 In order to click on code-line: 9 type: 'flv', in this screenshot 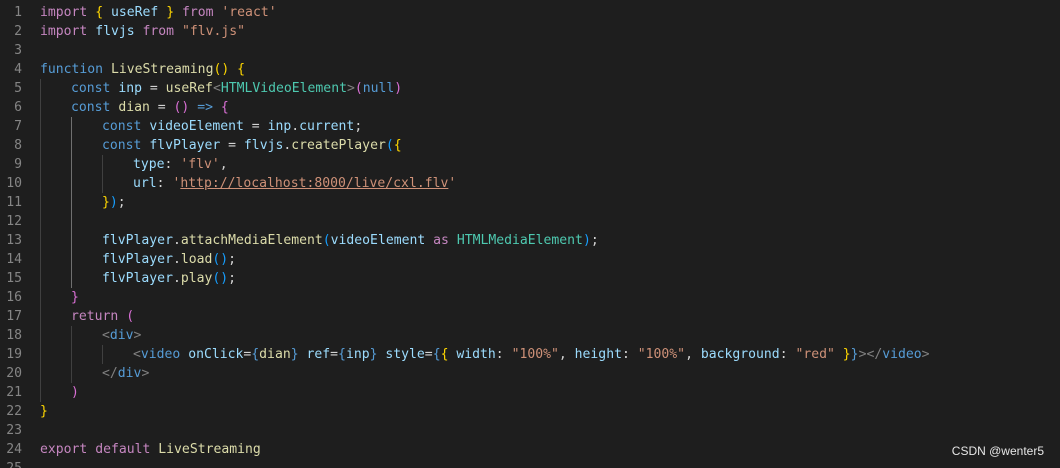, I will do `click(530, 164)`.